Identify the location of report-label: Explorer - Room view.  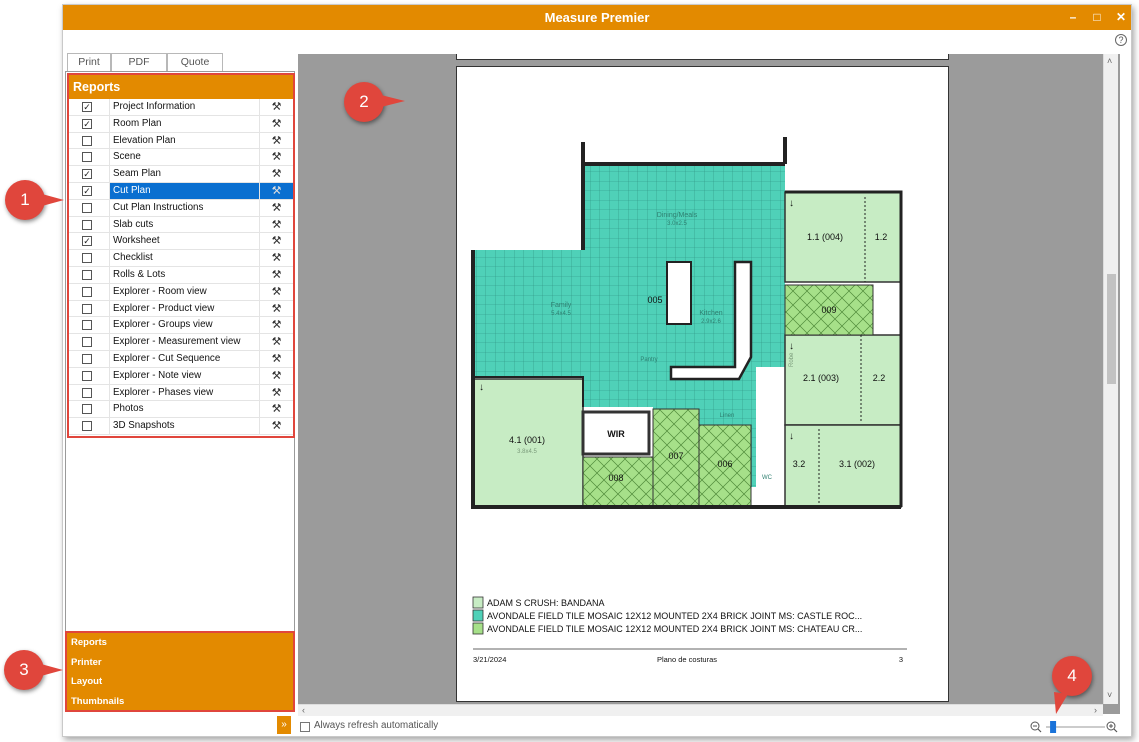
(184, 291).